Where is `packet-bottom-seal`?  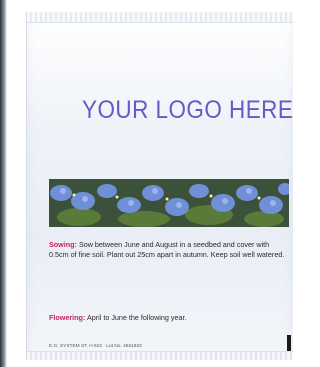
packet-bottom-seal is located at coordinates (160, 355).